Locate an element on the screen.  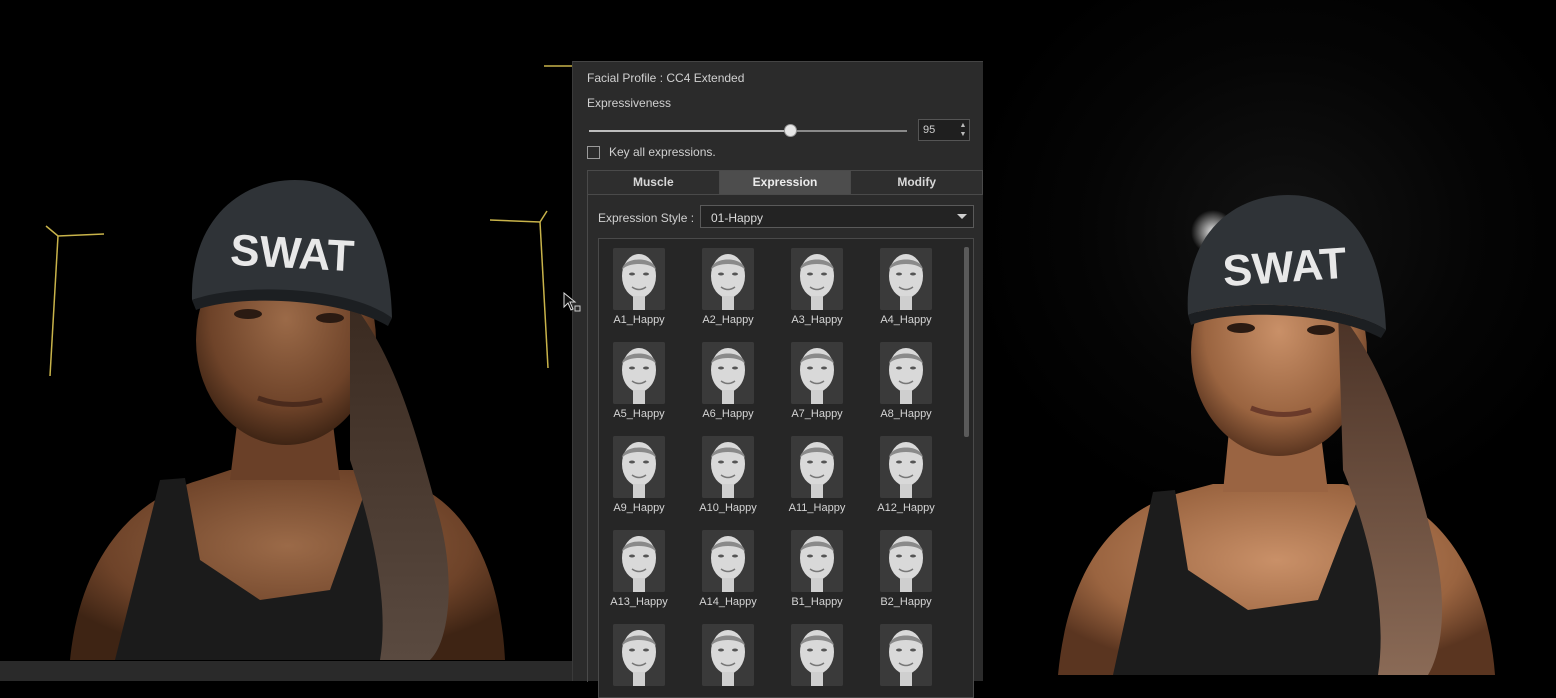
expression-thumbnail-label: A12_Happy is located at coordinates (906, 508).